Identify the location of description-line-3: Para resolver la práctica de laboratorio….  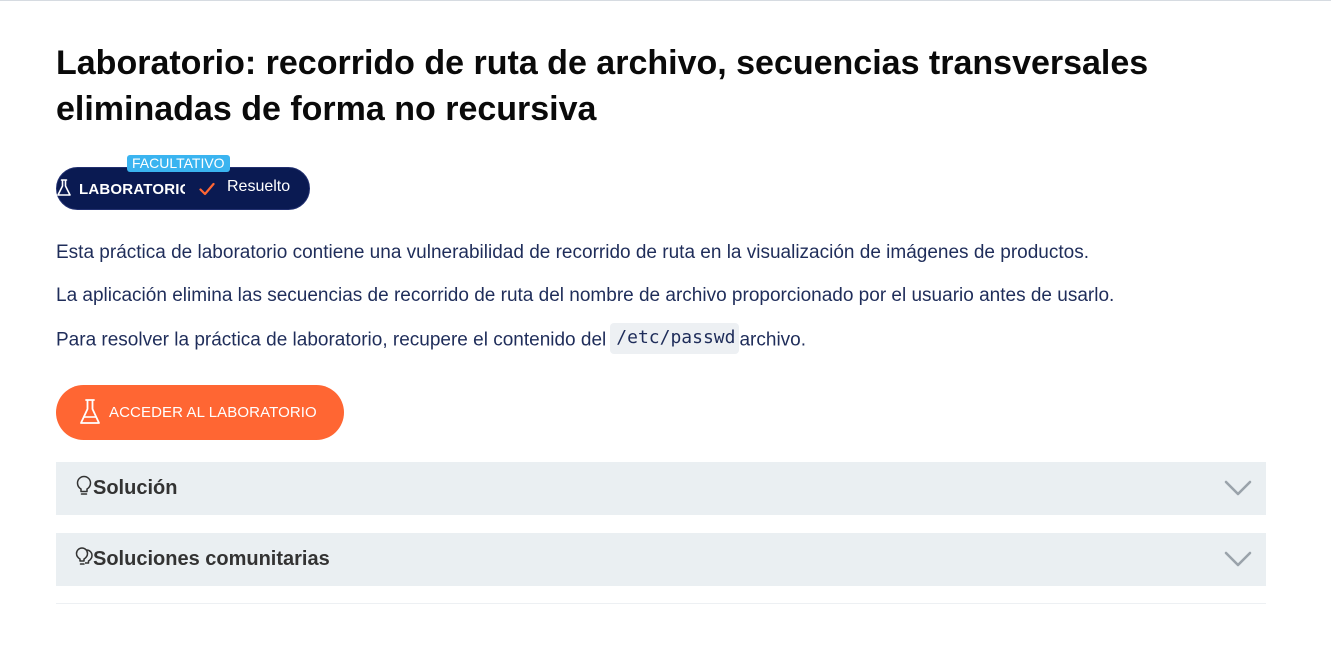
(431, 339).